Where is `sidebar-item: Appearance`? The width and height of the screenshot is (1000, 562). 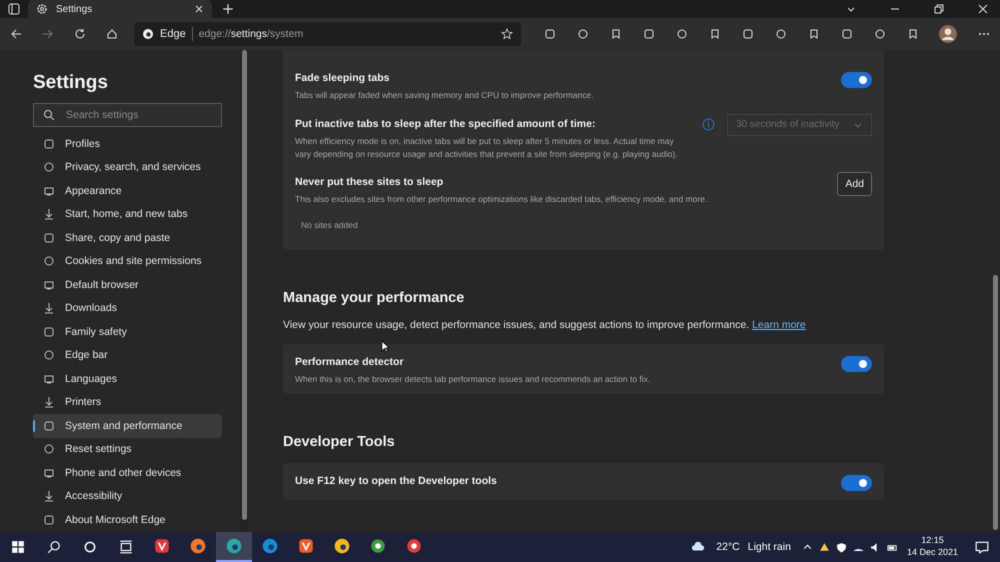
sidebar-item: Appearance is located at coordinates (127, 190).